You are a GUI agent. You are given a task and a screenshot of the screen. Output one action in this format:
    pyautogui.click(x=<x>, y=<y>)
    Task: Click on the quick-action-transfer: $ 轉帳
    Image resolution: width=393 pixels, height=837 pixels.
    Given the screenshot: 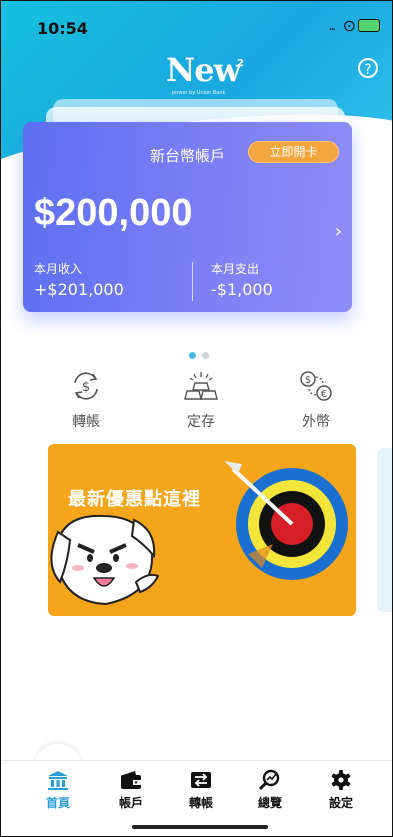 What is the action you would take?
    pyautogui.click(x=86, y=400)
    